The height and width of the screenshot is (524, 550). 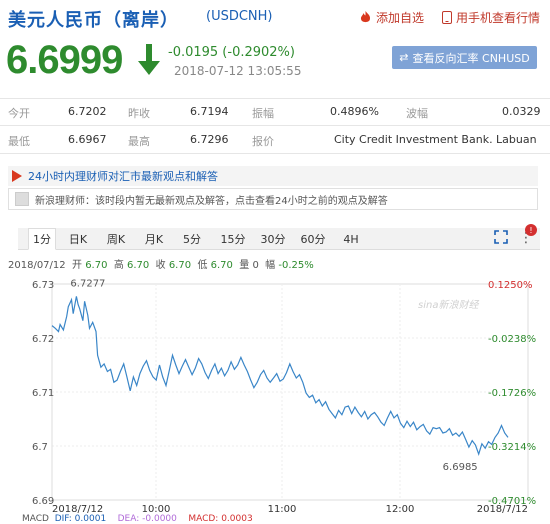 What do you see at coordinates (273, 176) in the screenshot?
I see `advisor-news-header: 24小时内理财师对汇市最新观点和解答` at bounding box center [273, 176].